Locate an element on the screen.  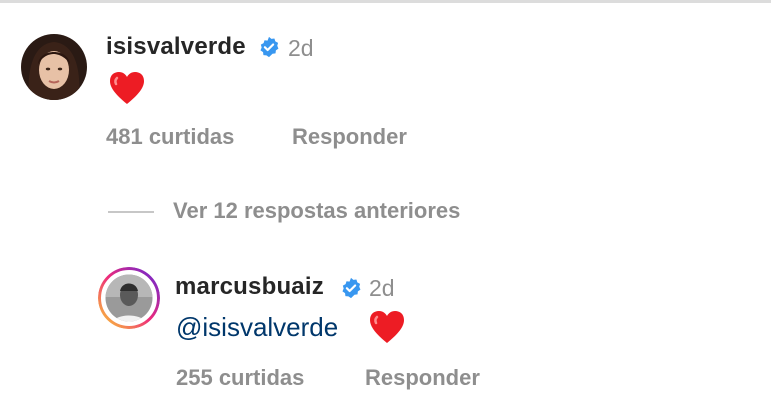
avatar-image is located at coordinates (54, 67).